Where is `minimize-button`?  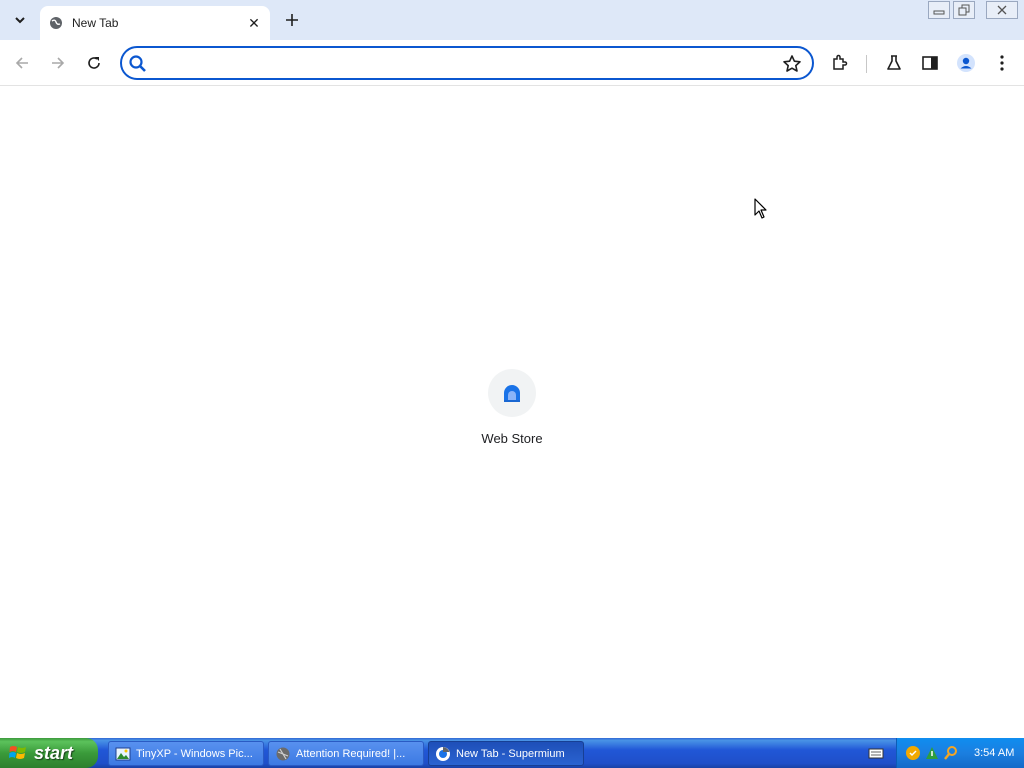 minimize-button is located at coordinates (939, 10).